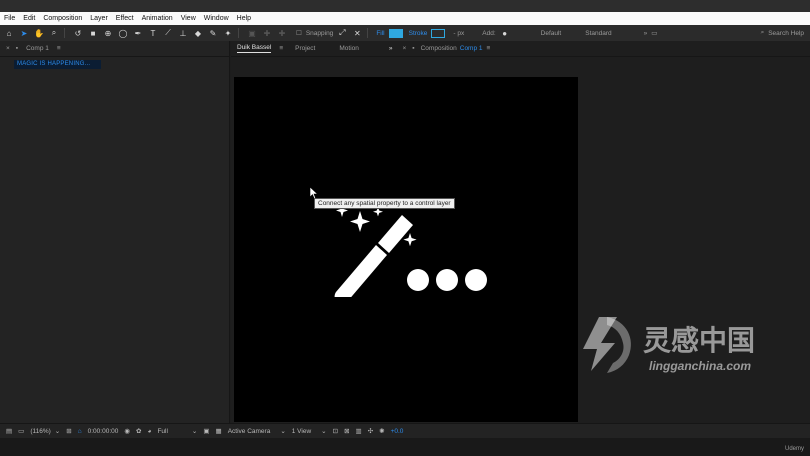  What do you see at coordinates (168, 33) in the screenshot?
I see `brush-tool-icon: ⟋` at bounding box center [168, 33].